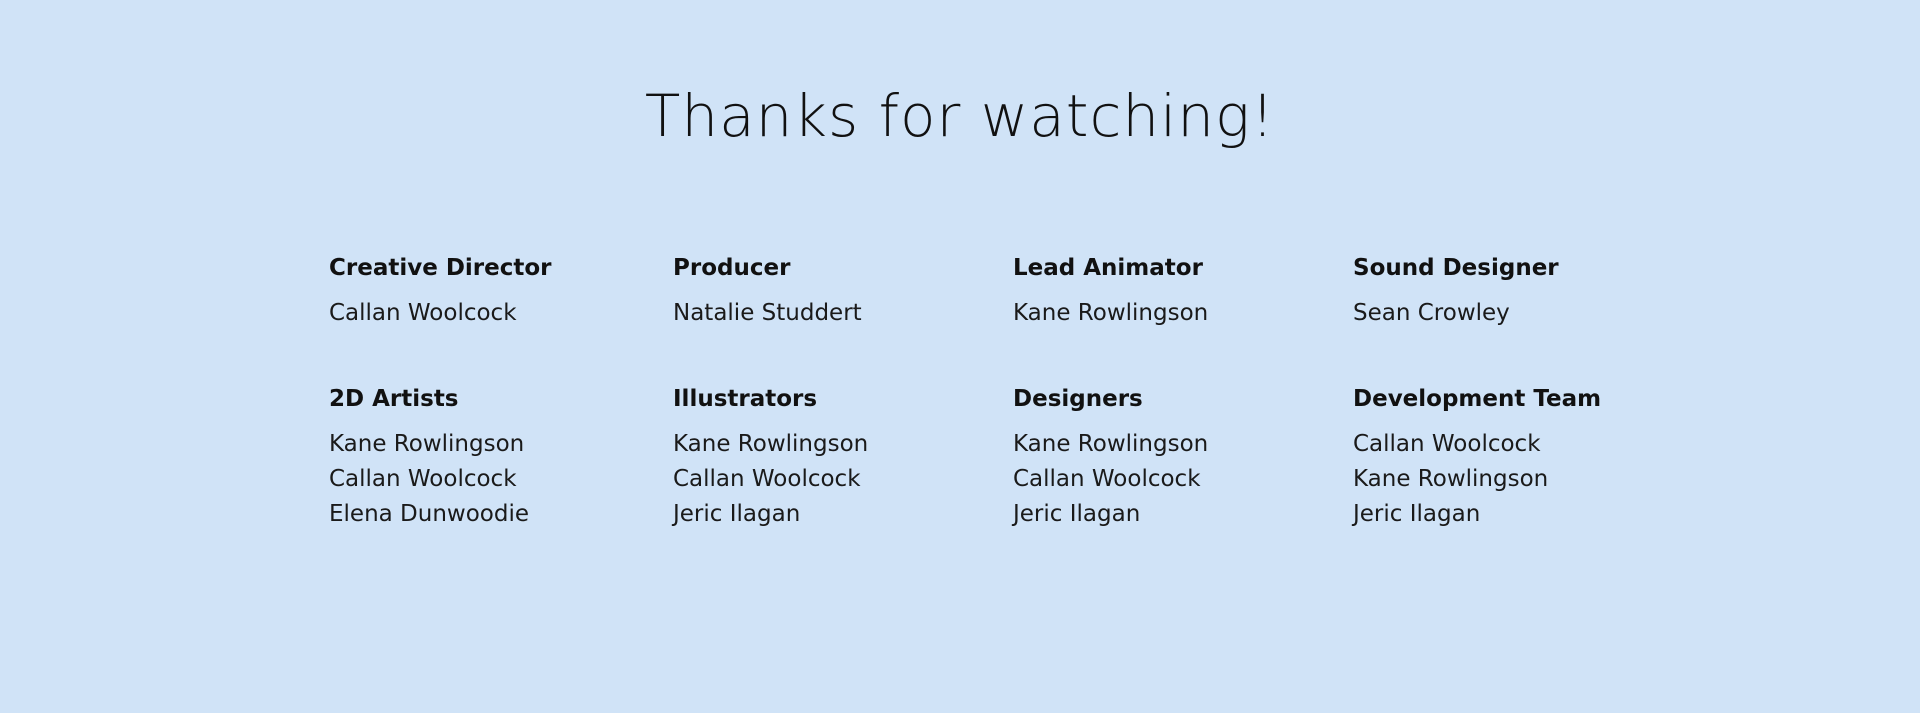 This screenshot has width=1920, height=713. What do you see at coordinates (1078, 399) in the screenshot?
I see `role-title: Designers` at bounding box center [1078, 399].